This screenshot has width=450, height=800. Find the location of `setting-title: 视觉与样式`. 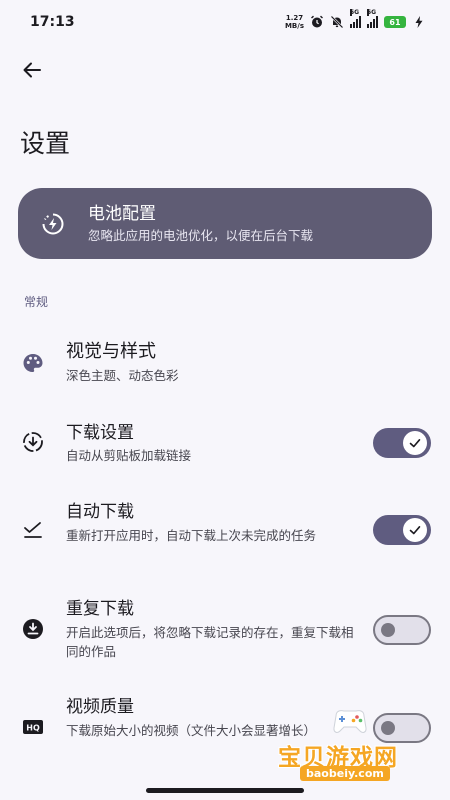

setting-title: 视觉与样式 is located at coordinates (111, 351).